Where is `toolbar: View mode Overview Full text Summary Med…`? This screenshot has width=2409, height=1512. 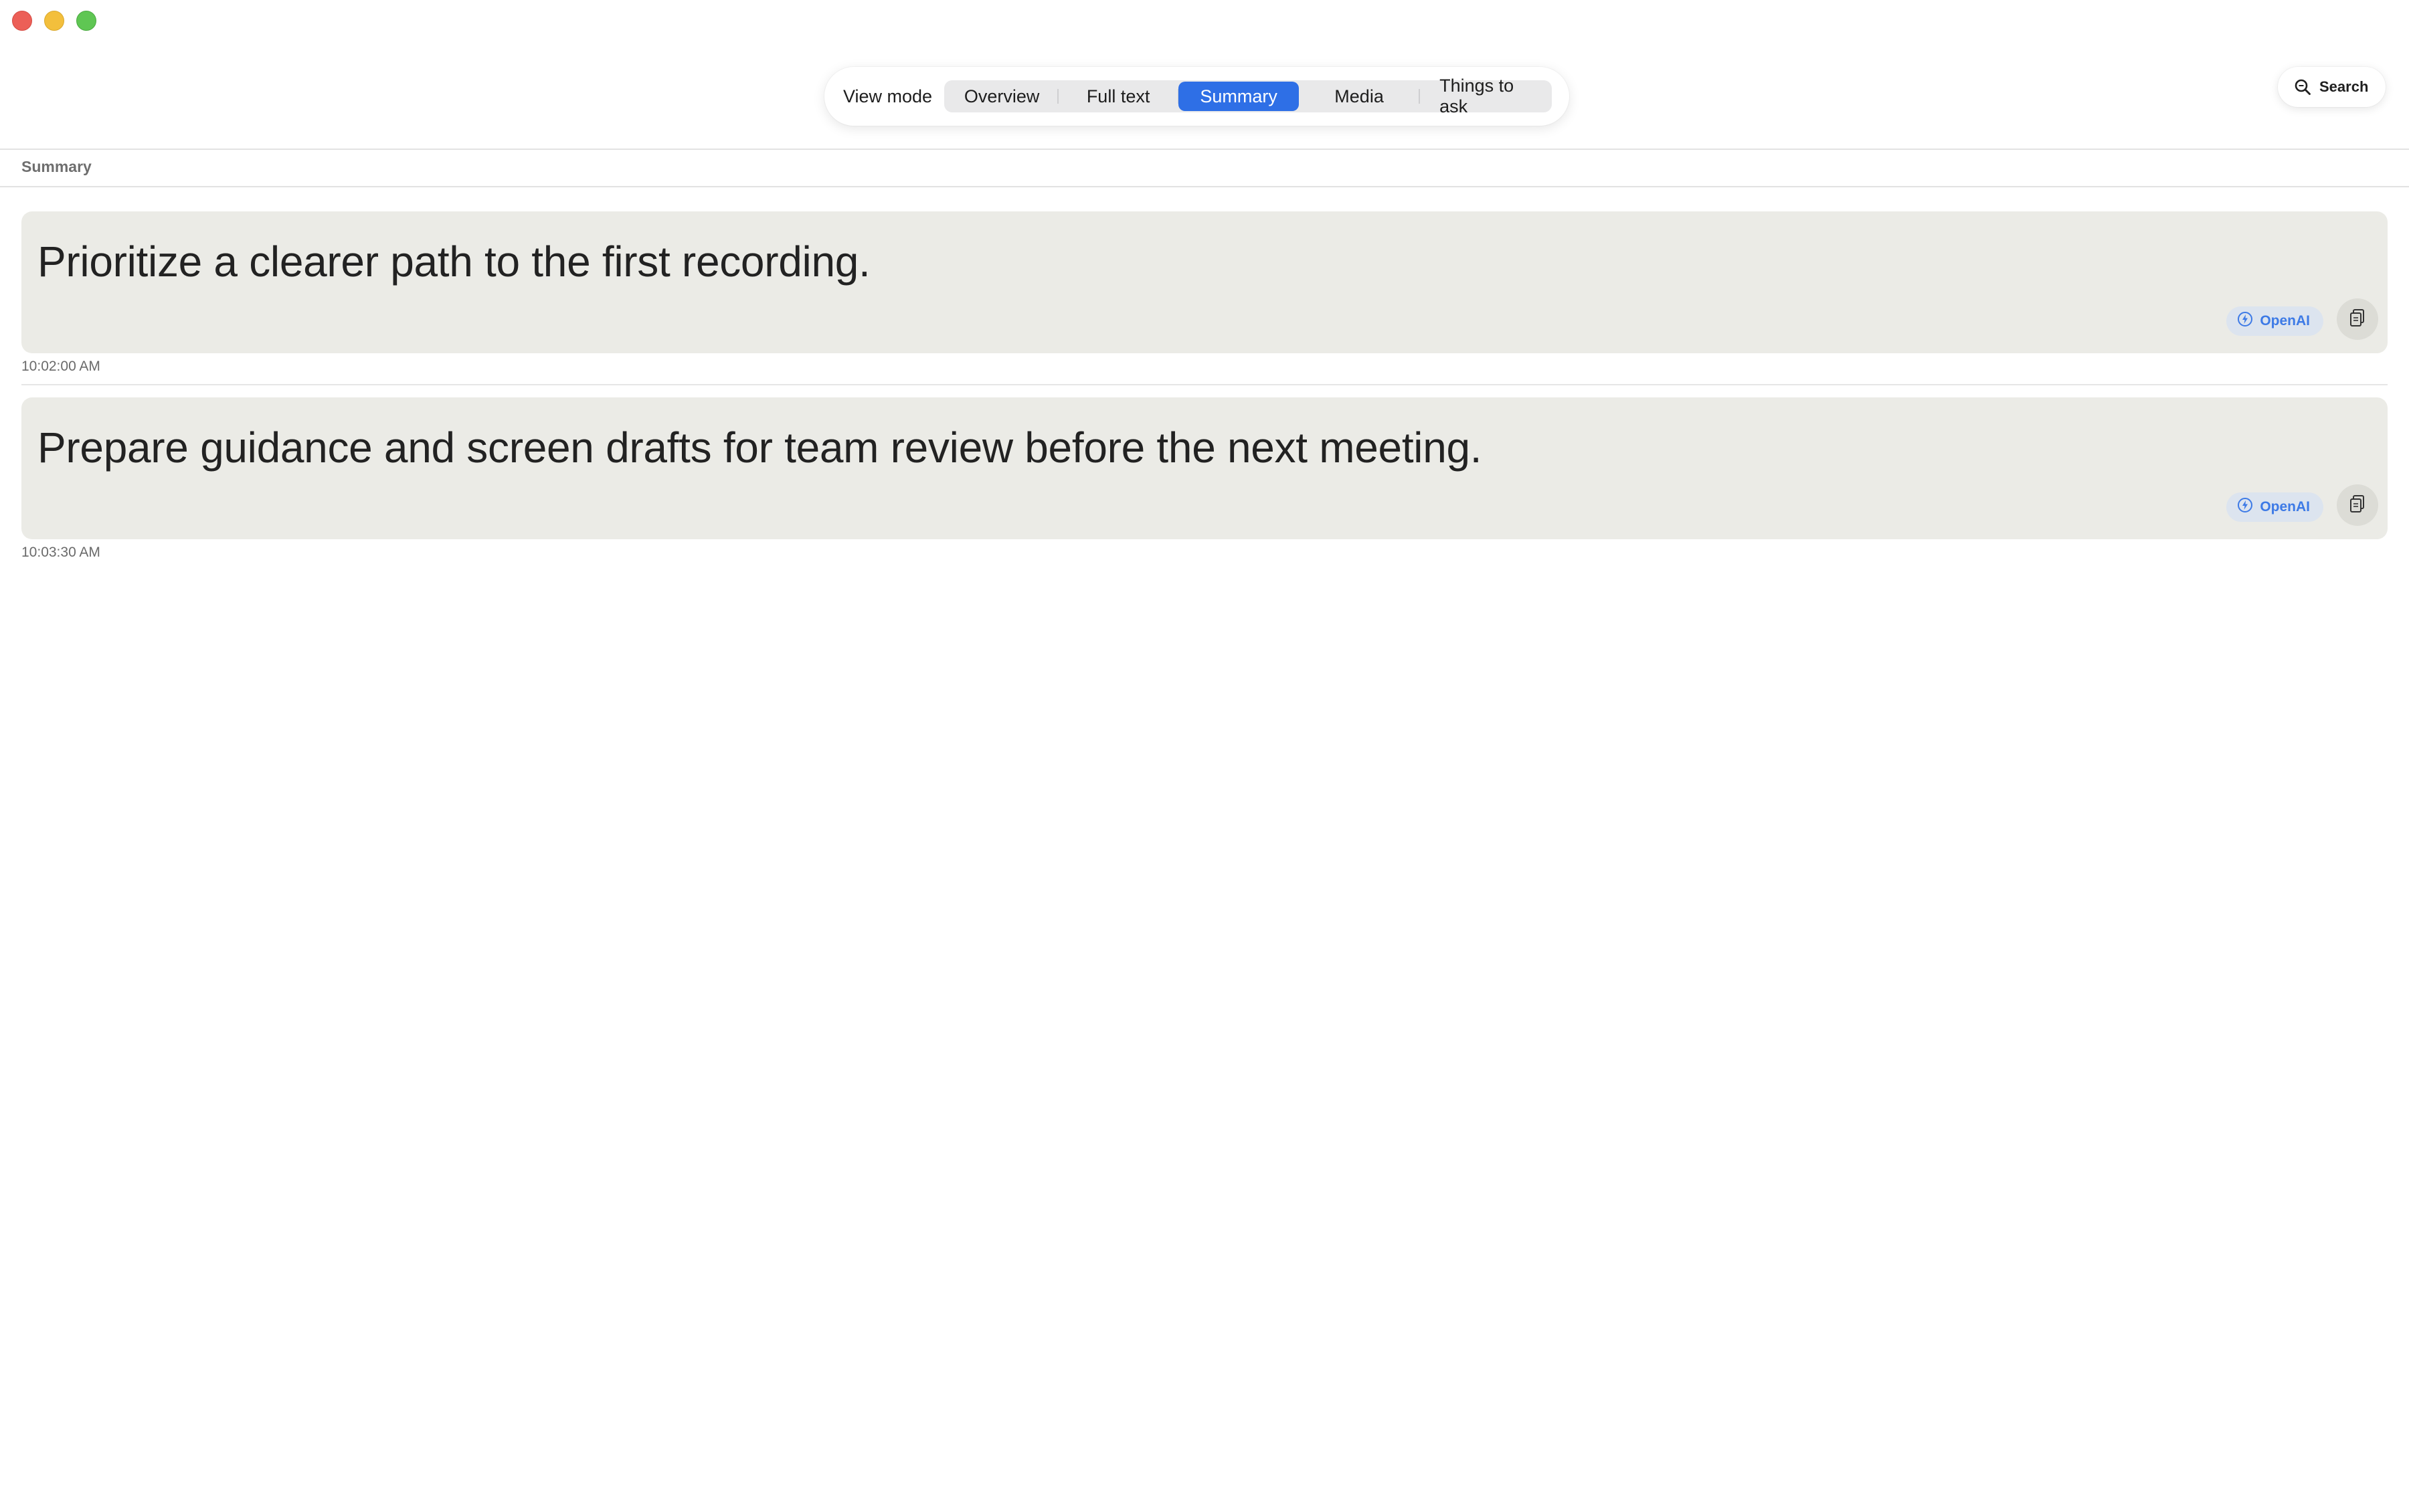 toolbar: View mode Overview Full text Summary Med… is located at coordinates (1204, 75).